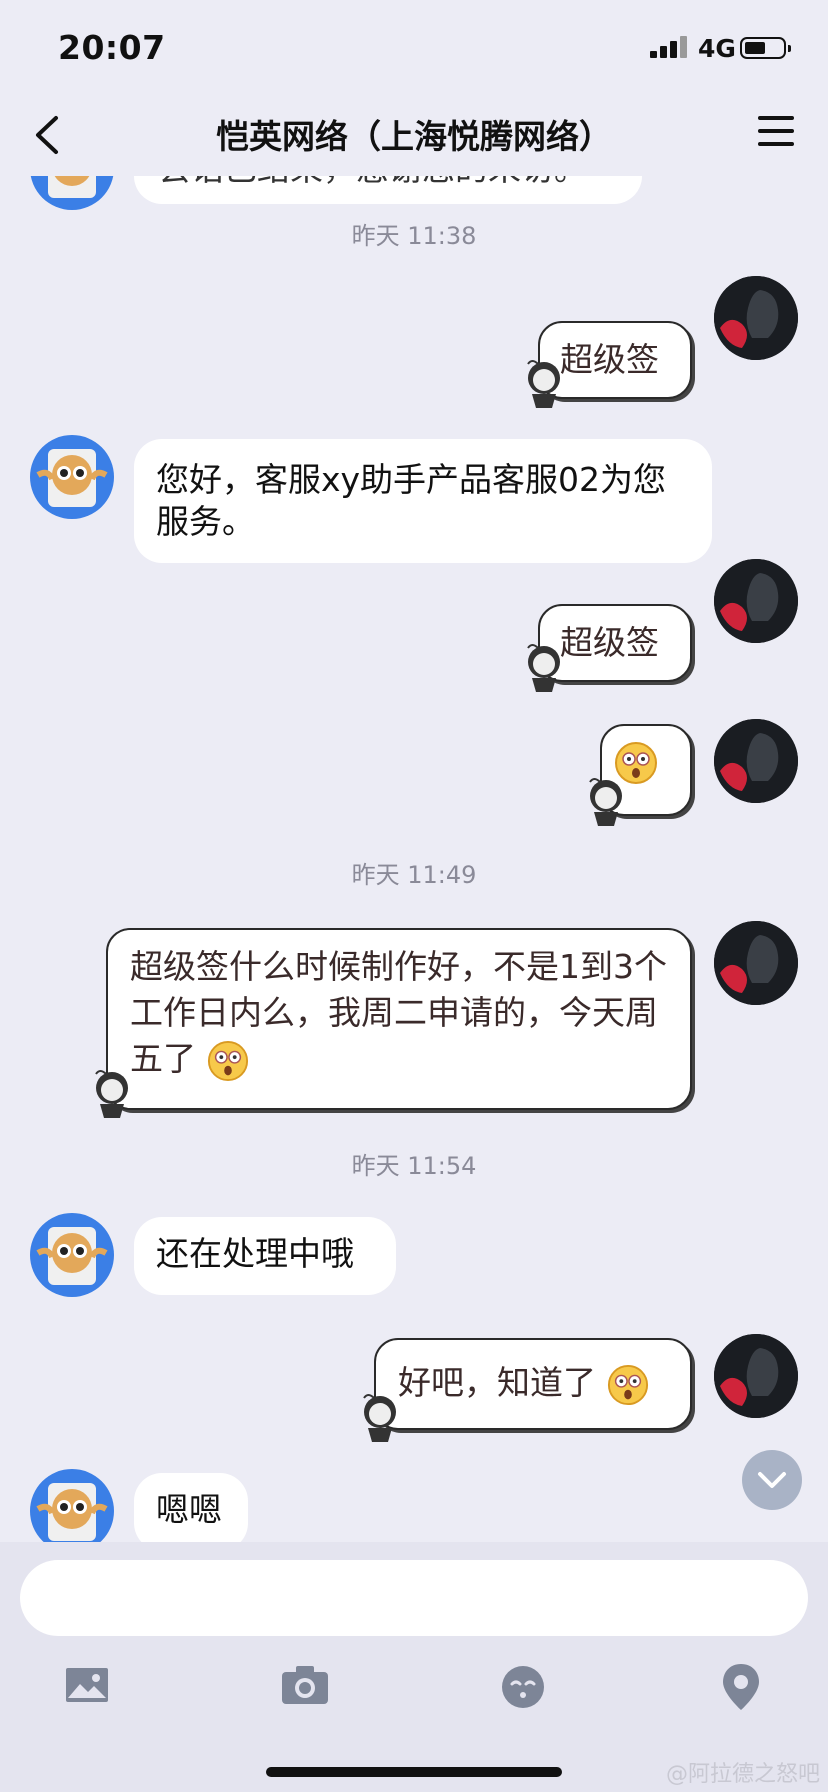 The image size is (828, 1792). What do you see at coordinates (372, 182) in the screenshot?
I see `message-text: 会话已结束，感谢您的来访。` at bounding box center [372, 182].